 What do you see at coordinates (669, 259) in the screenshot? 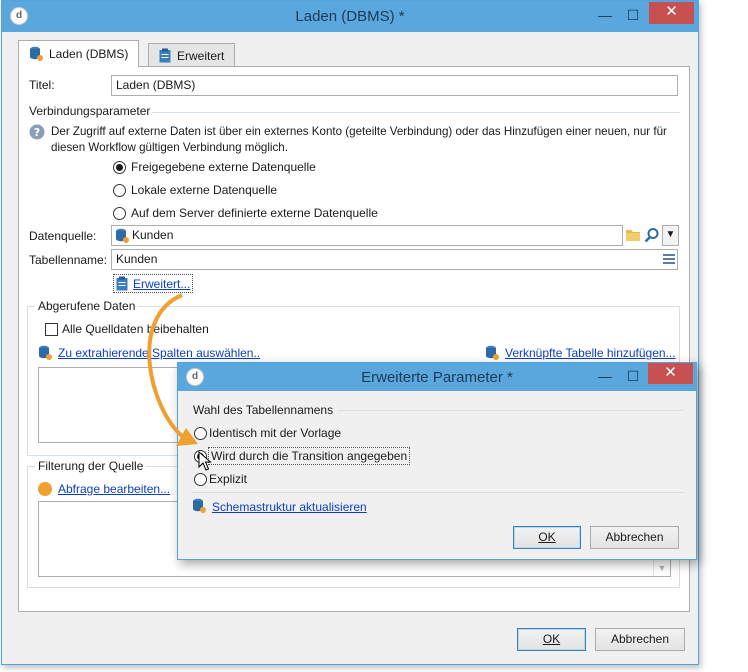
I see `list-edit-icon` at bounding box center [669, 259].